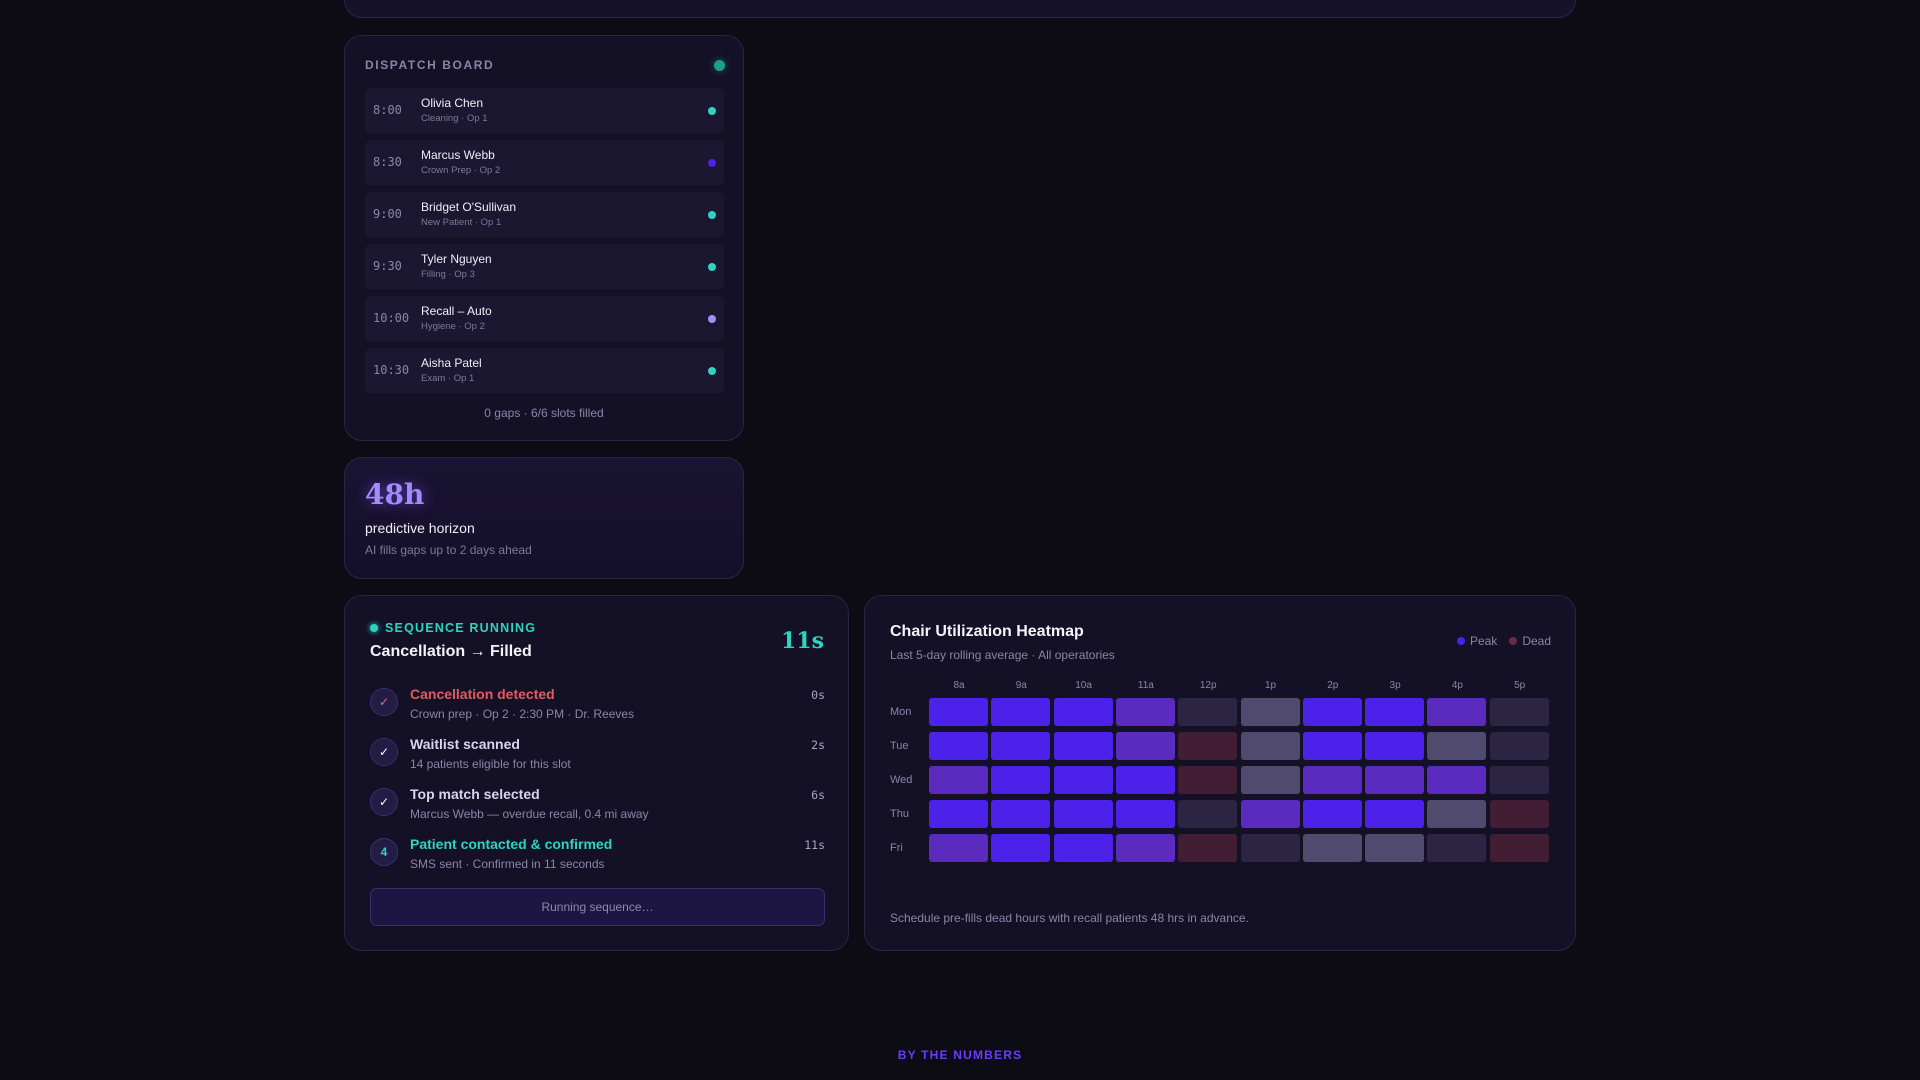 The height and width of the screenshot is (1080, 1920). What do you see at coordinates (430, 65) in the screenshot?
I see `dispatch-board-title: DISPATCH BOARD` at bounding box center [430, 65].